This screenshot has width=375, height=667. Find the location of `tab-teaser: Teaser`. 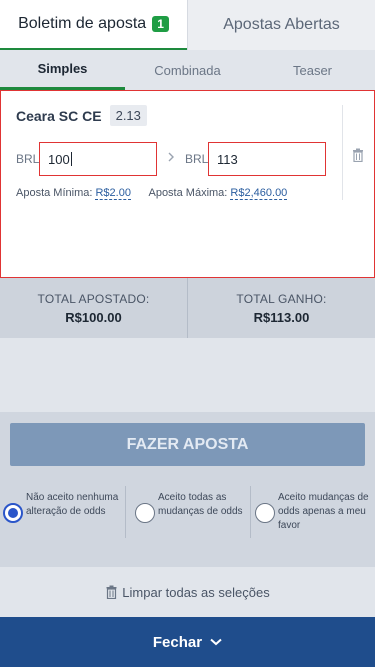

tab-teaser: Teaser is located at coordinates (312, 70).